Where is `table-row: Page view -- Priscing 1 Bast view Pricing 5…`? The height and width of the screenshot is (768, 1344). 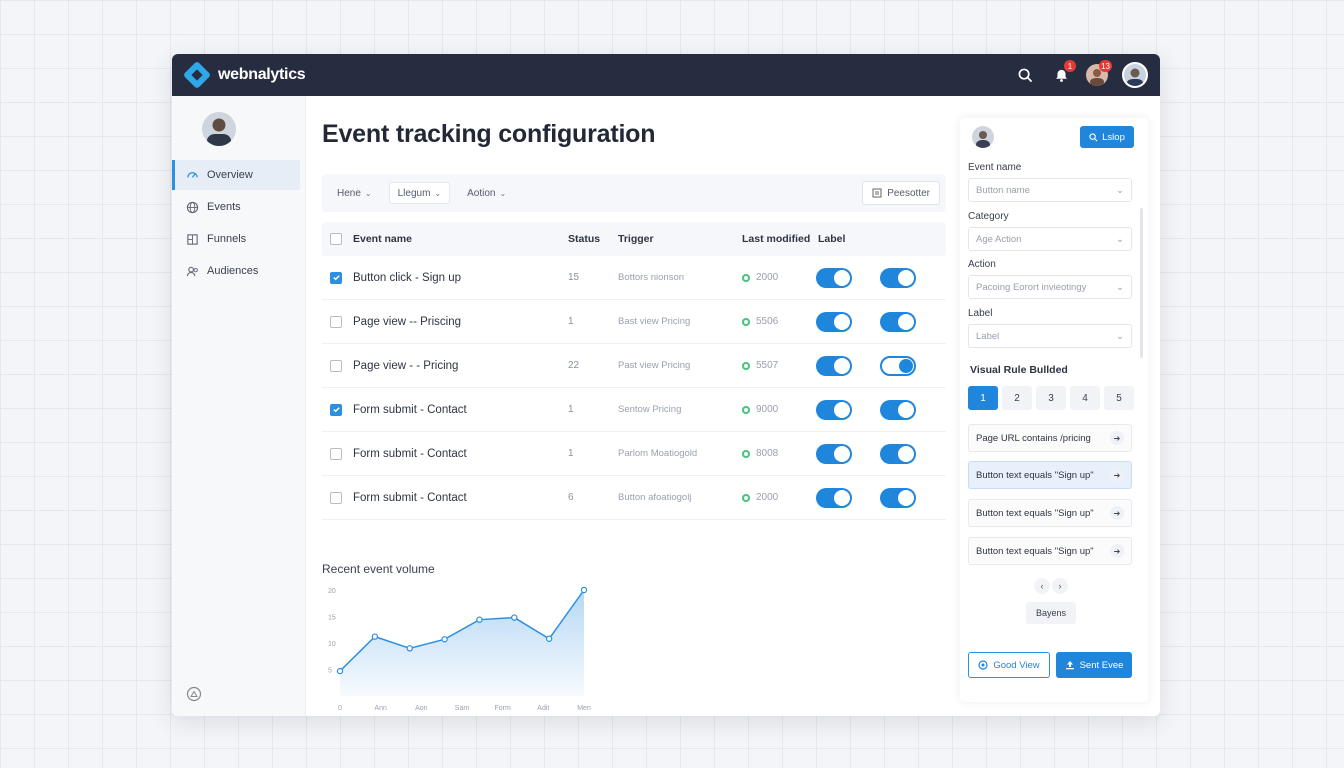
table-row: Page view -- Priscing 1 Bast view Pricing 5… is located at coordinates (634, 322).